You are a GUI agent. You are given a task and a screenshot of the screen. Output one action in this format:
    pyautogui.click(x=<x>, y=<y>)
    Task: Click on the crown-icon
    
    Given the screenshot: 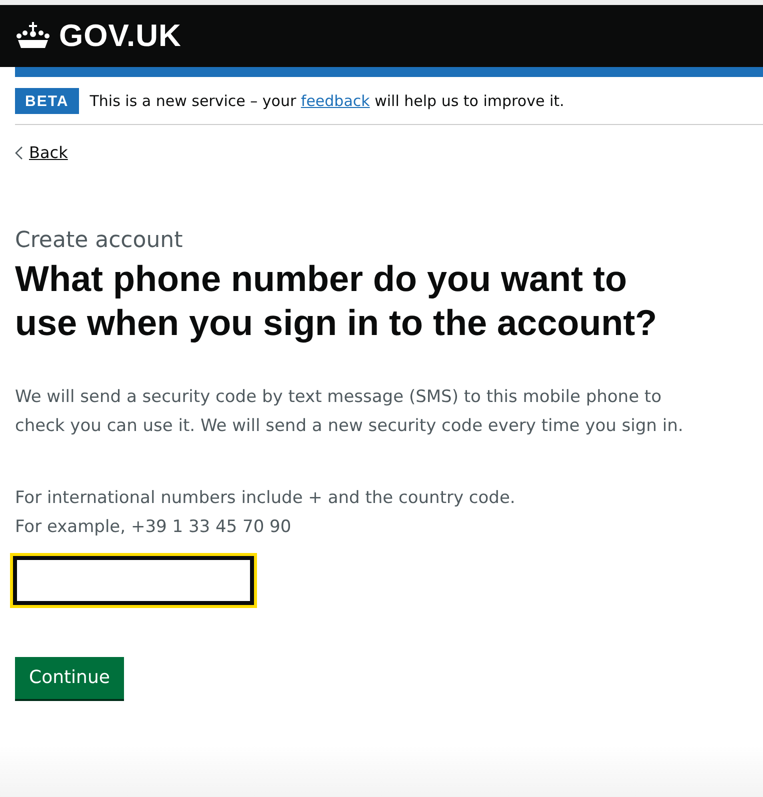 What is the action you would take?
    pyautogui.click(x=33, y=36)
    